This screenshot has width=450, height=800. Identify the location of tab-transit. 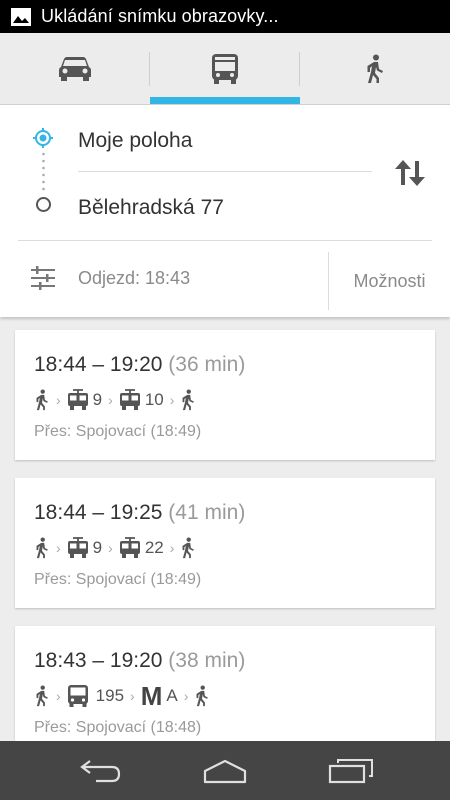
(225, 68).